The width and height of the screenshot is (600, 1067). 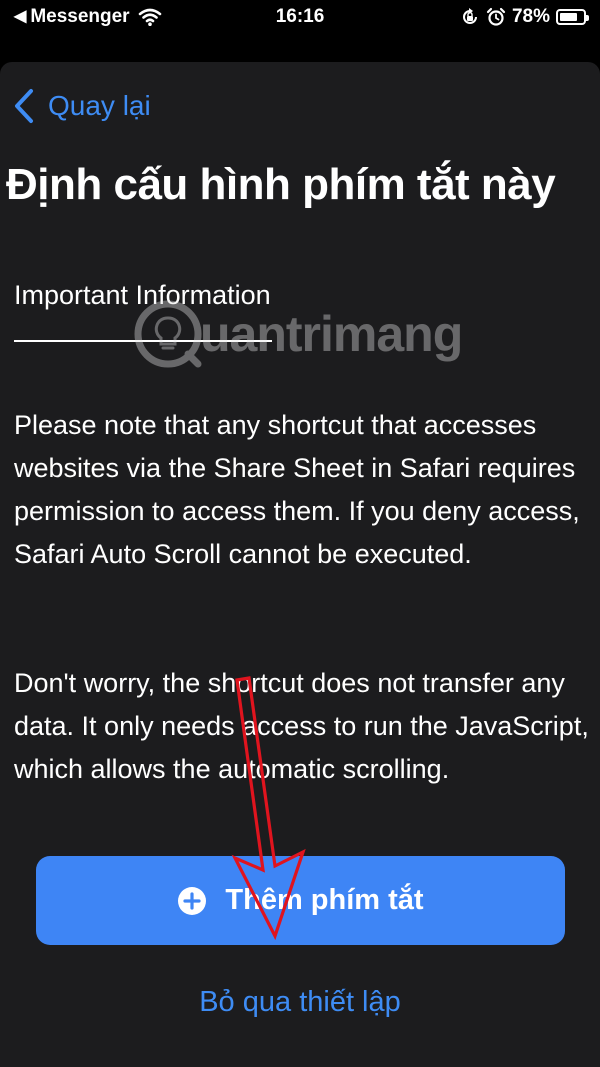 What do you see at coordinates (300, 18) in the screenshot?
I see `status-bar: ◀ Messenger 16:16 78%` at bounding box center [300, 18].